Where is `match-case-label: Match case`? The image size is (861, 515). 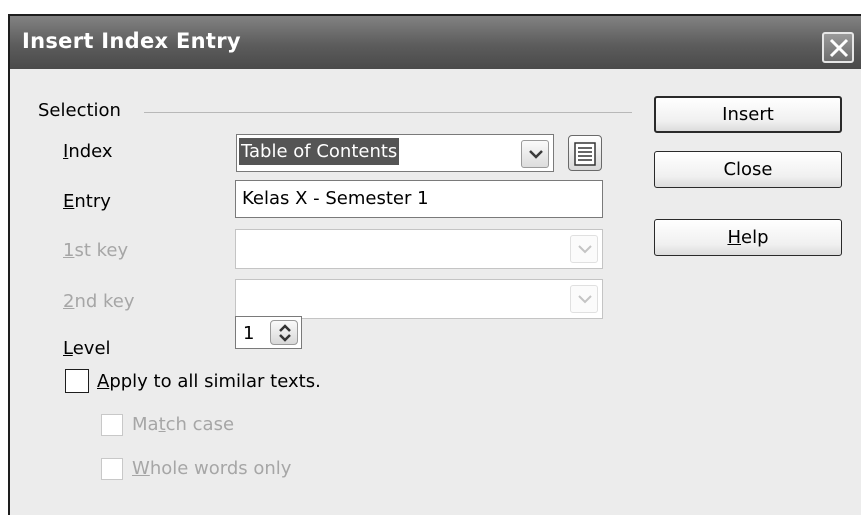 match-case-label: Match case is located at coordinates (183, 424).